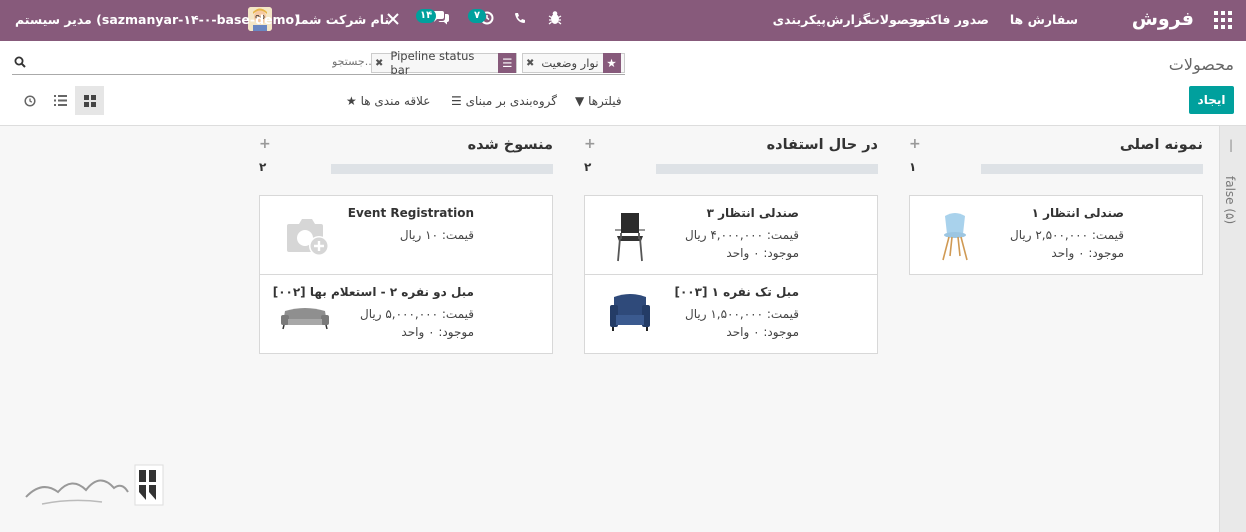  I want to click on column-title: در حال استفاده, so click(822, 145).